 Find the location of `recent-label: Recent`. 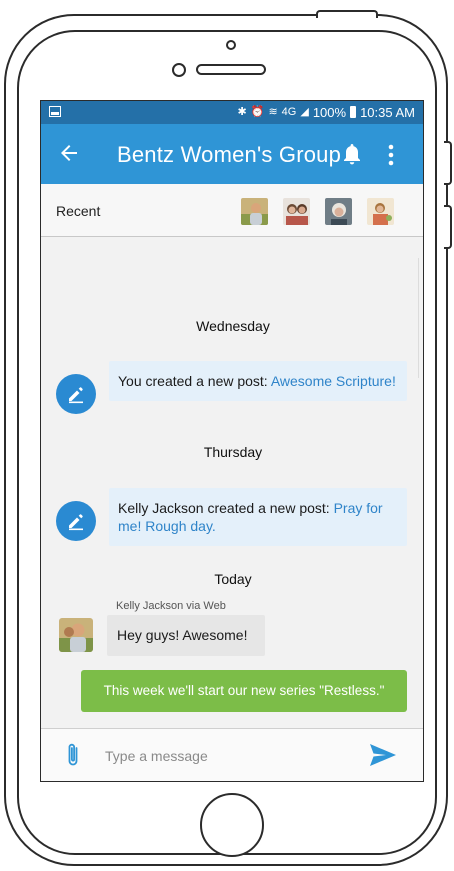

recent-label: Recent is located at coordinates (78, 211).